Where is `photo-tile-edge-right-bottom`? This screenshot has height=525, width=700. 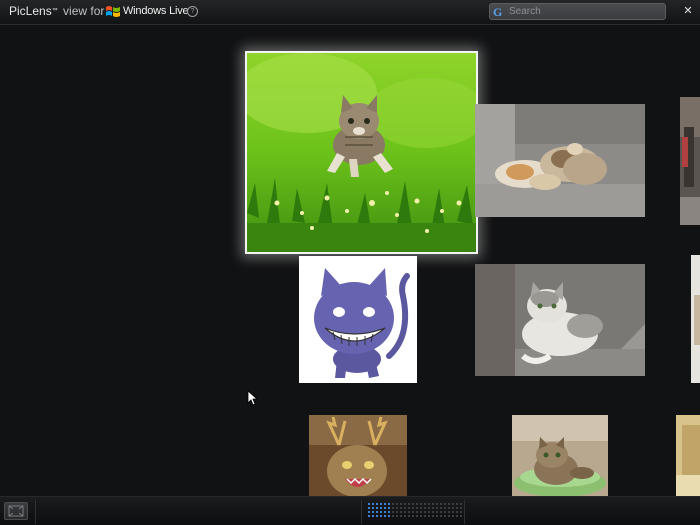 photo-tile-edge-right-bottom is located at coordinates (688, 456).